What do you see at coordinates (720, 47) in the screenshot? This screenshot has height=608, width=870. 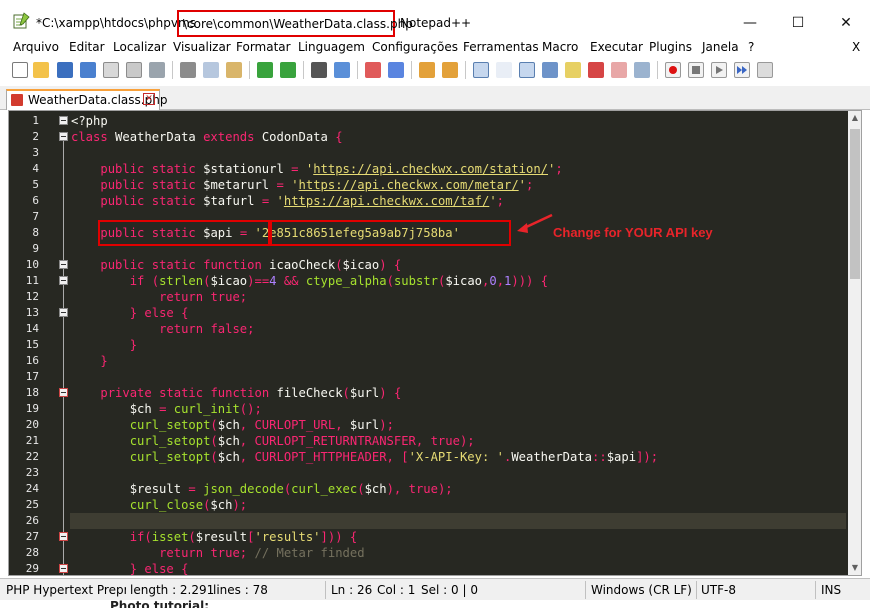 I see `menu-janela: Janela` at bounding box center [720, 47].